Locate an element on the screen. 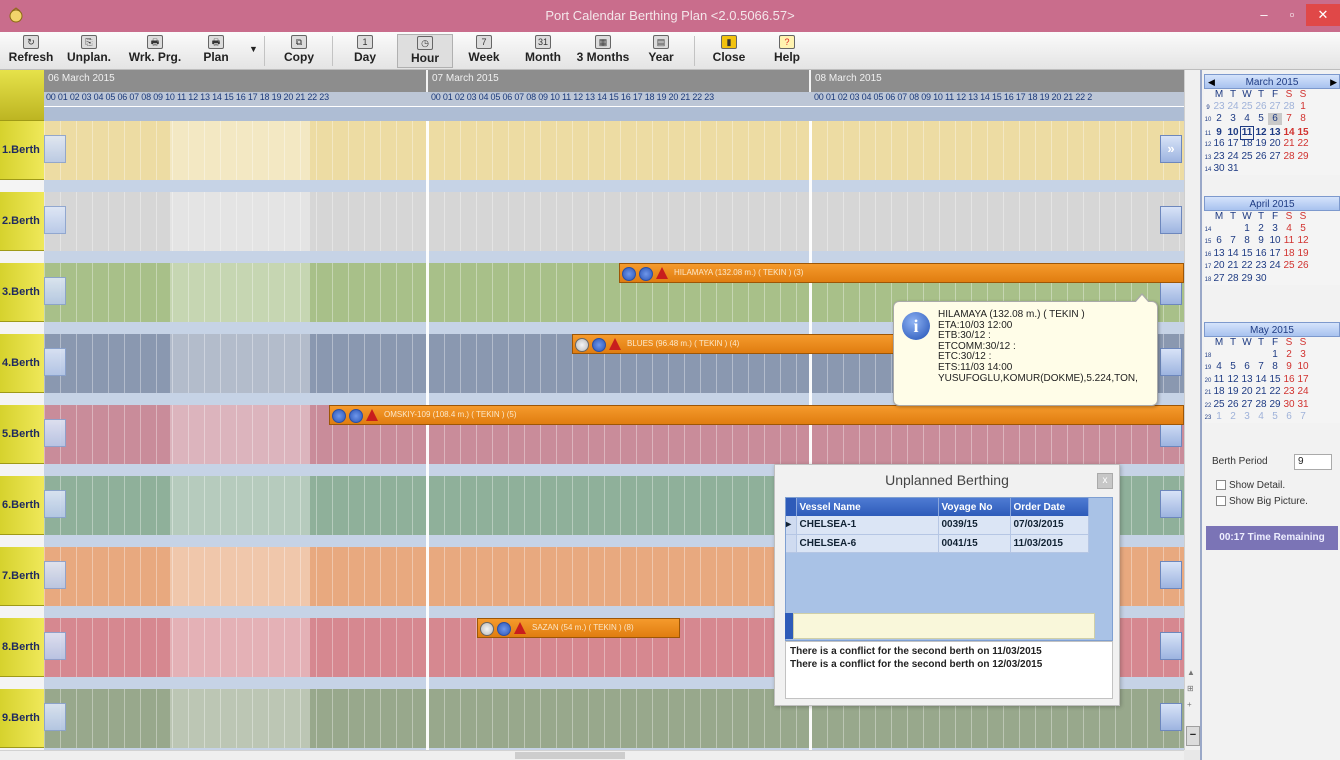 The height and width of the screenshot is (760, 1340). close-window-button: ✕ is located at coordinates (1323, 15).